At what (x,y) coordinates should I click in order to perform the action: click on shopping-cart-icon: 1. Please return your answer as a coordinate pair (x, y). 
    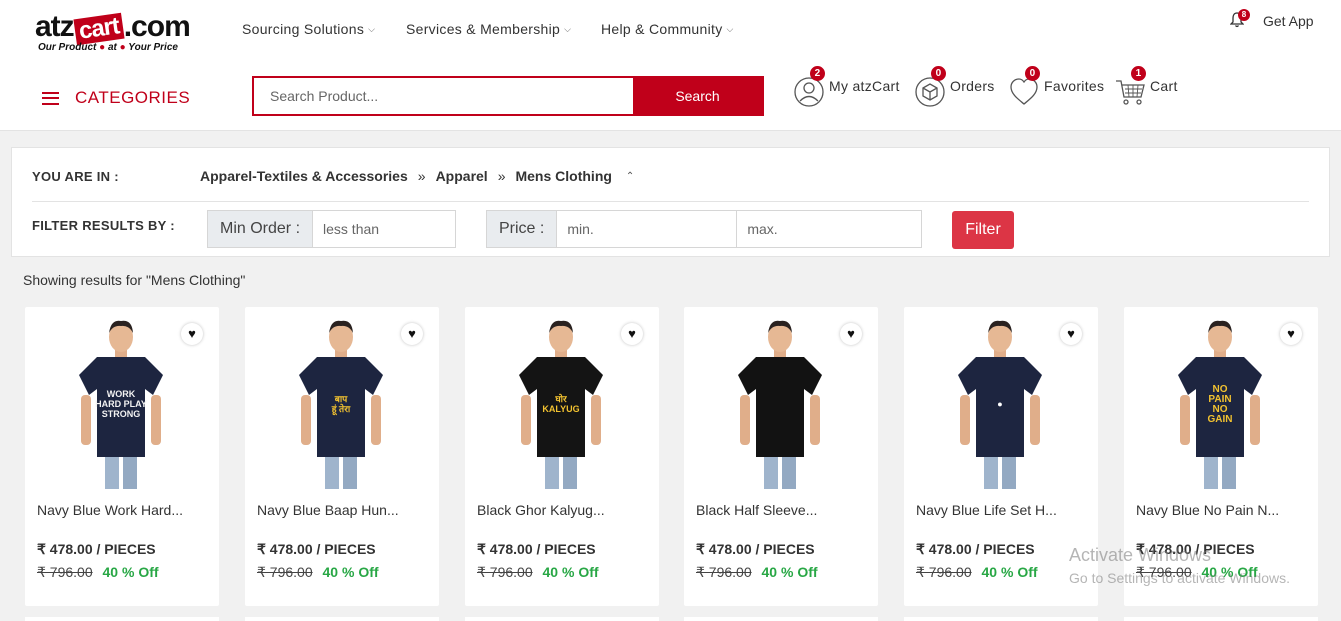
    Looking at the image, I should click on (1130, 85).